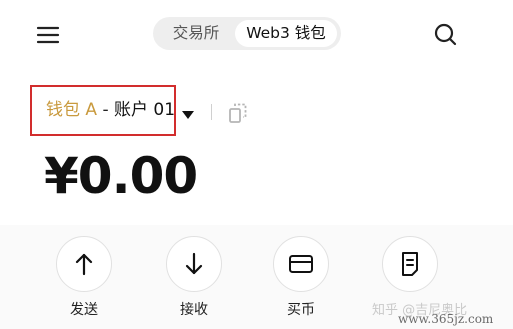  Describe the element at coordinates (84, 264) in the screenshot. I see `send-circle` at that location.